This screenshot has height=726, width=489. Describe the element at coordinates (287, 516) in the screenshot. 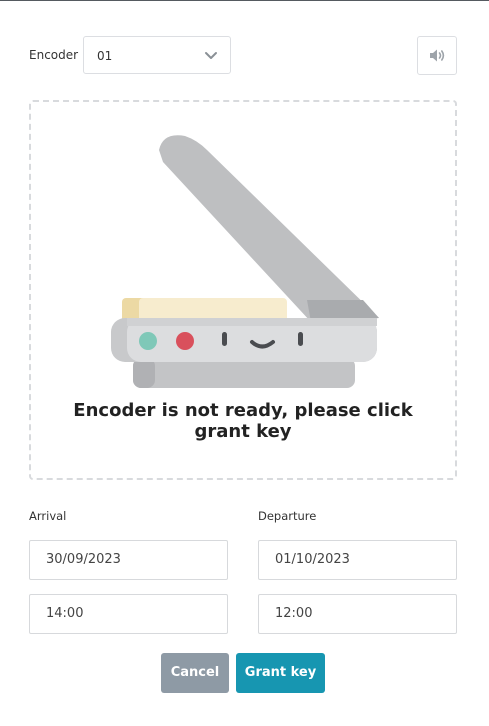

I see `departure-label: Departure` at that location.